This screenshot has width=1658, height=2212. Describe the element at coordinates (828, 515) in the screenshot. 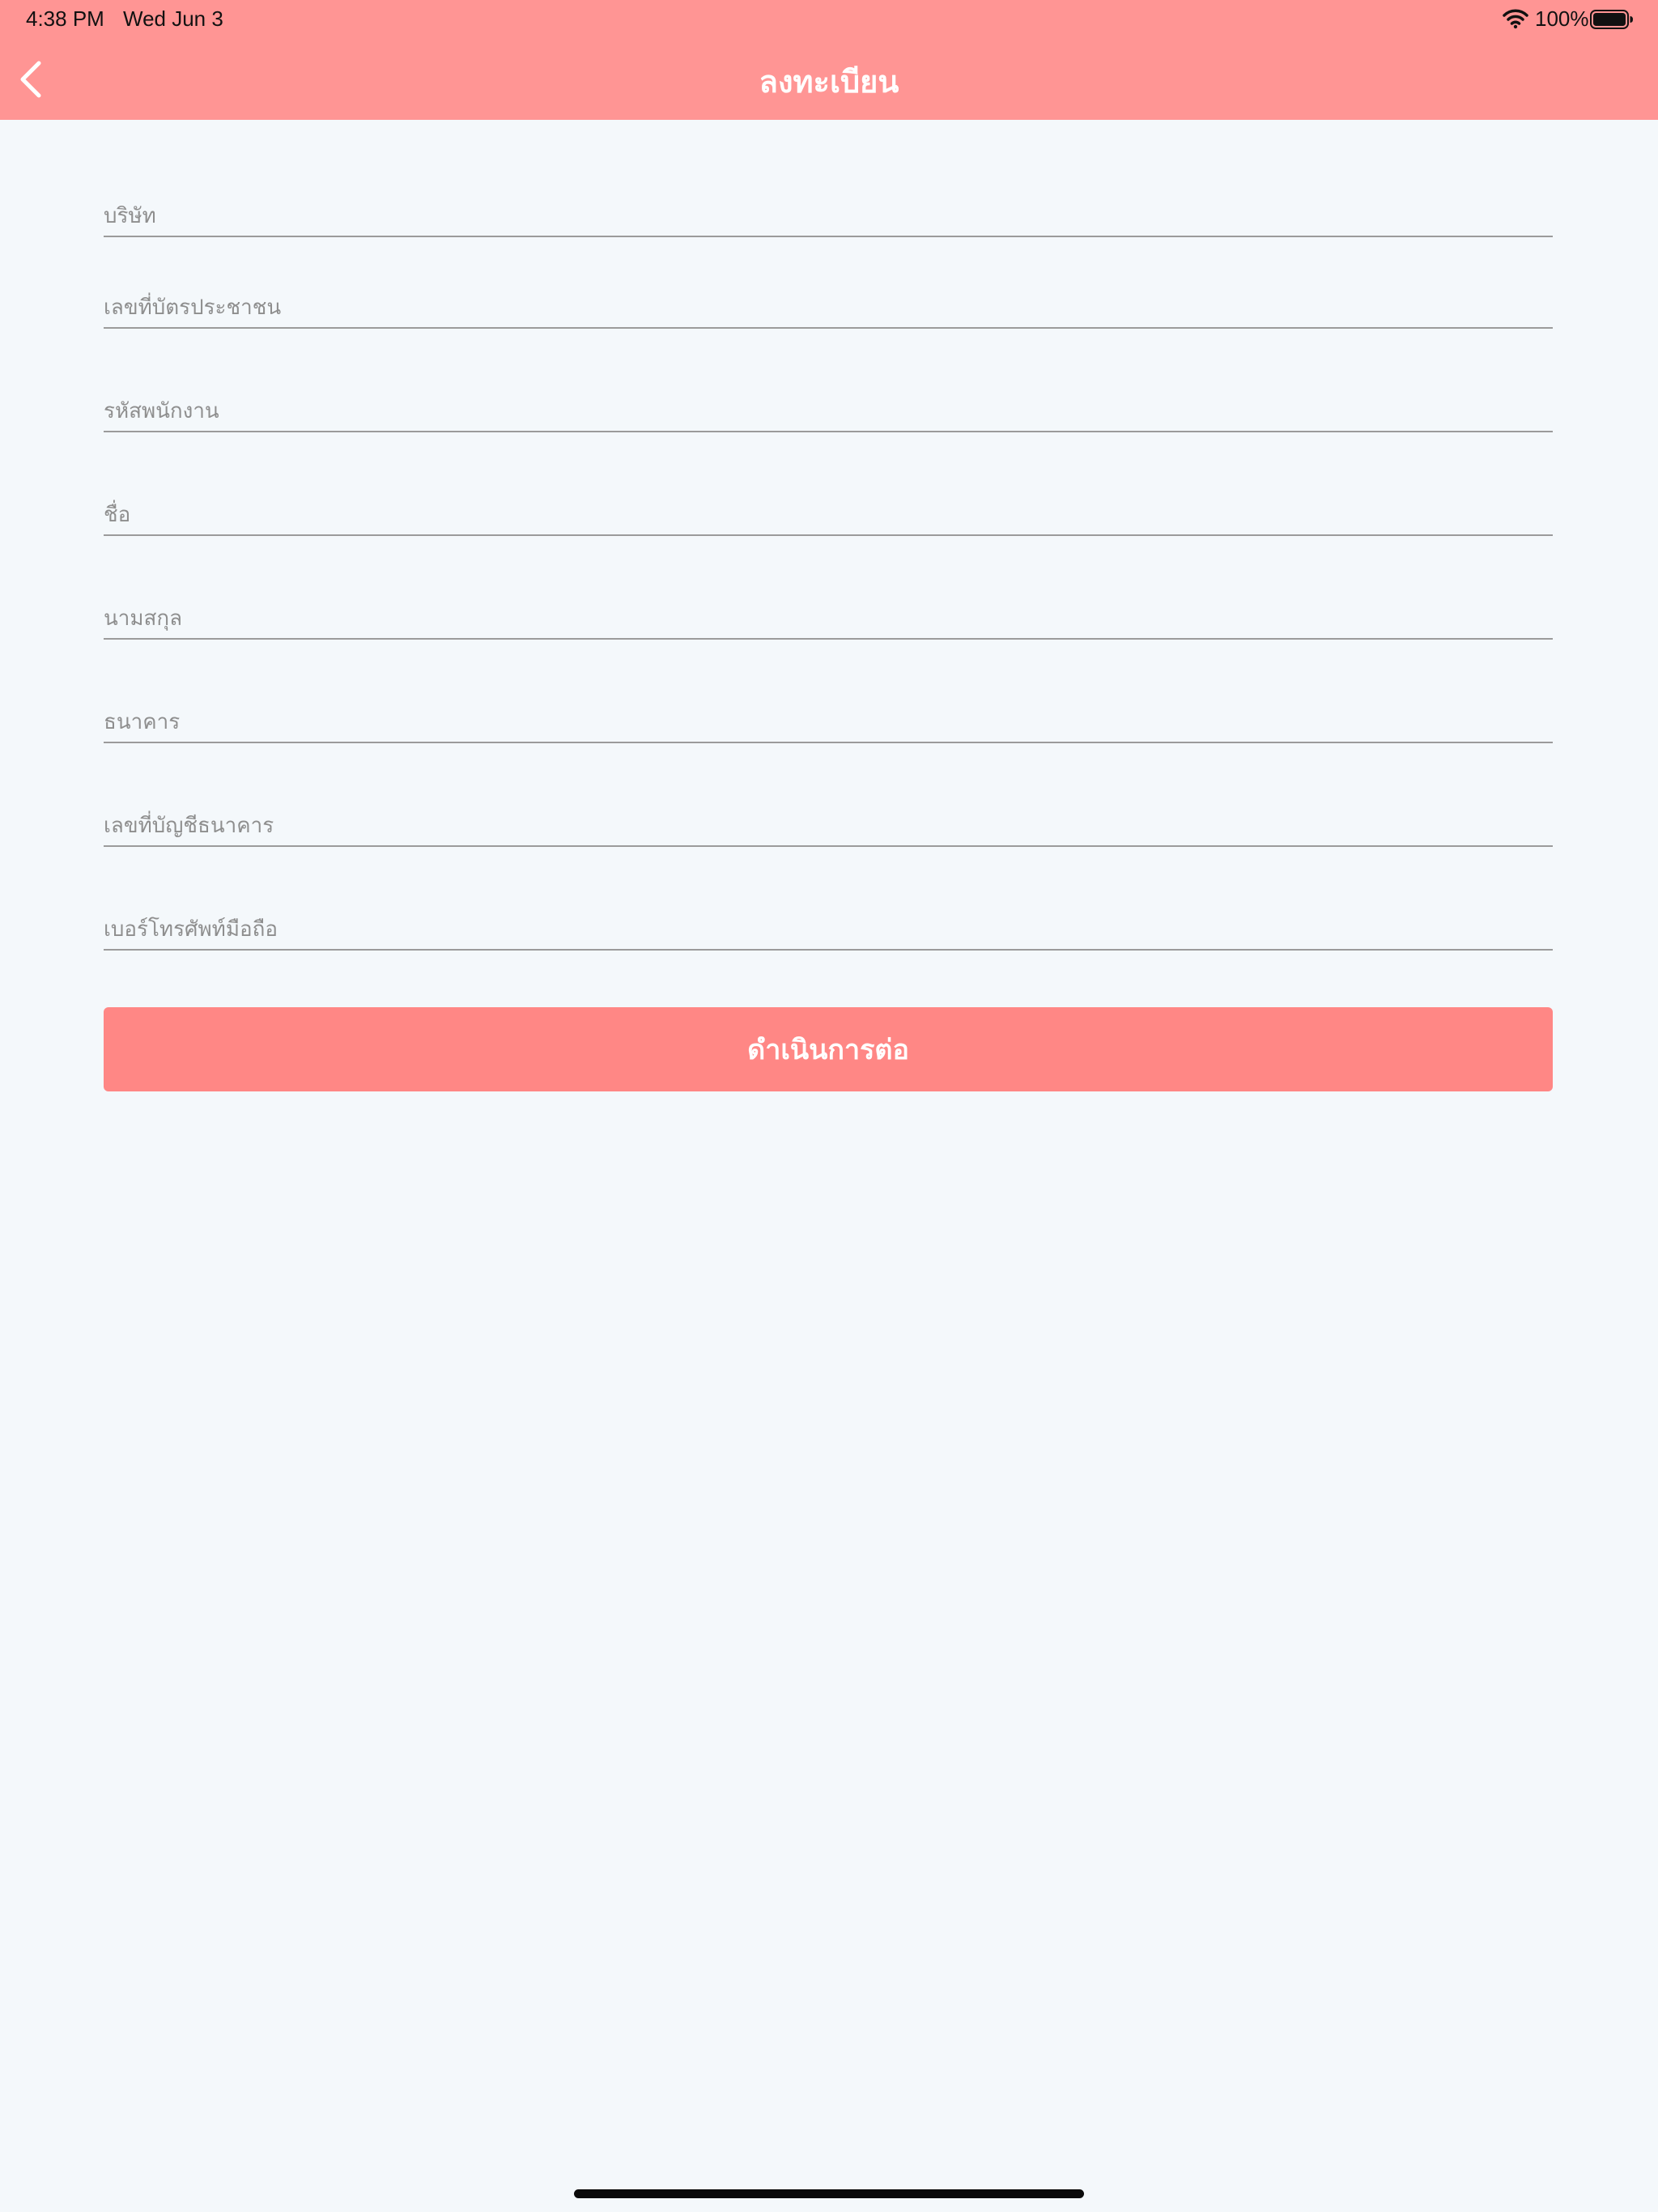

I see `first-name-input` at that location.